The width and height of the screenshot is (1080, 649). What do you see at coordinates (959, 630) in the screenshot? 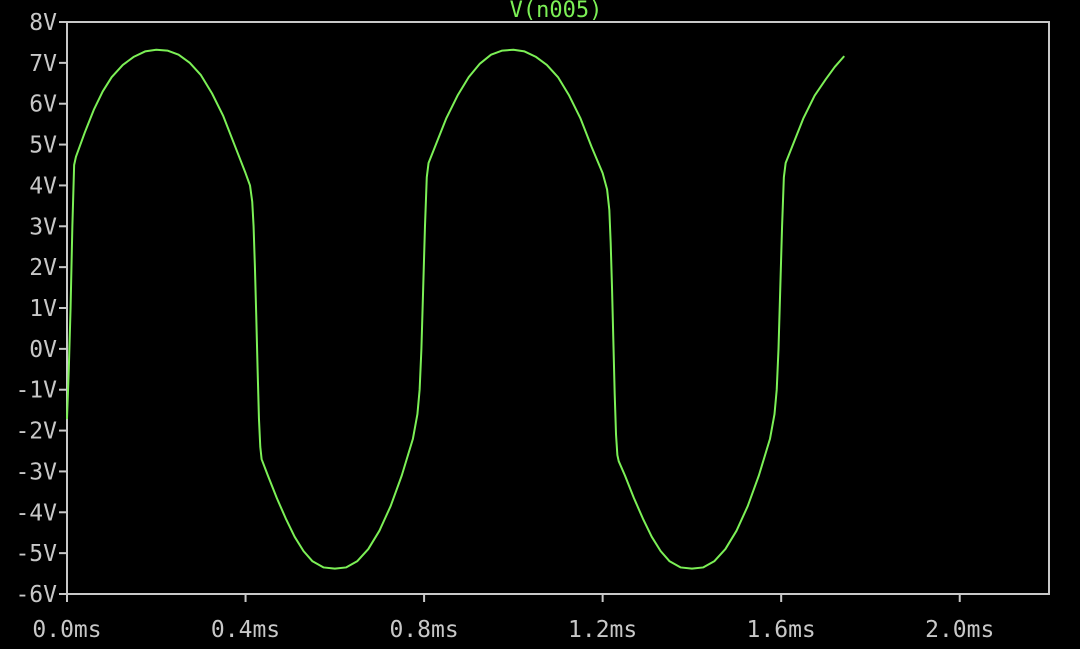
I see `x-tick-label: 2.0ms` at bounding box center [959, 630].